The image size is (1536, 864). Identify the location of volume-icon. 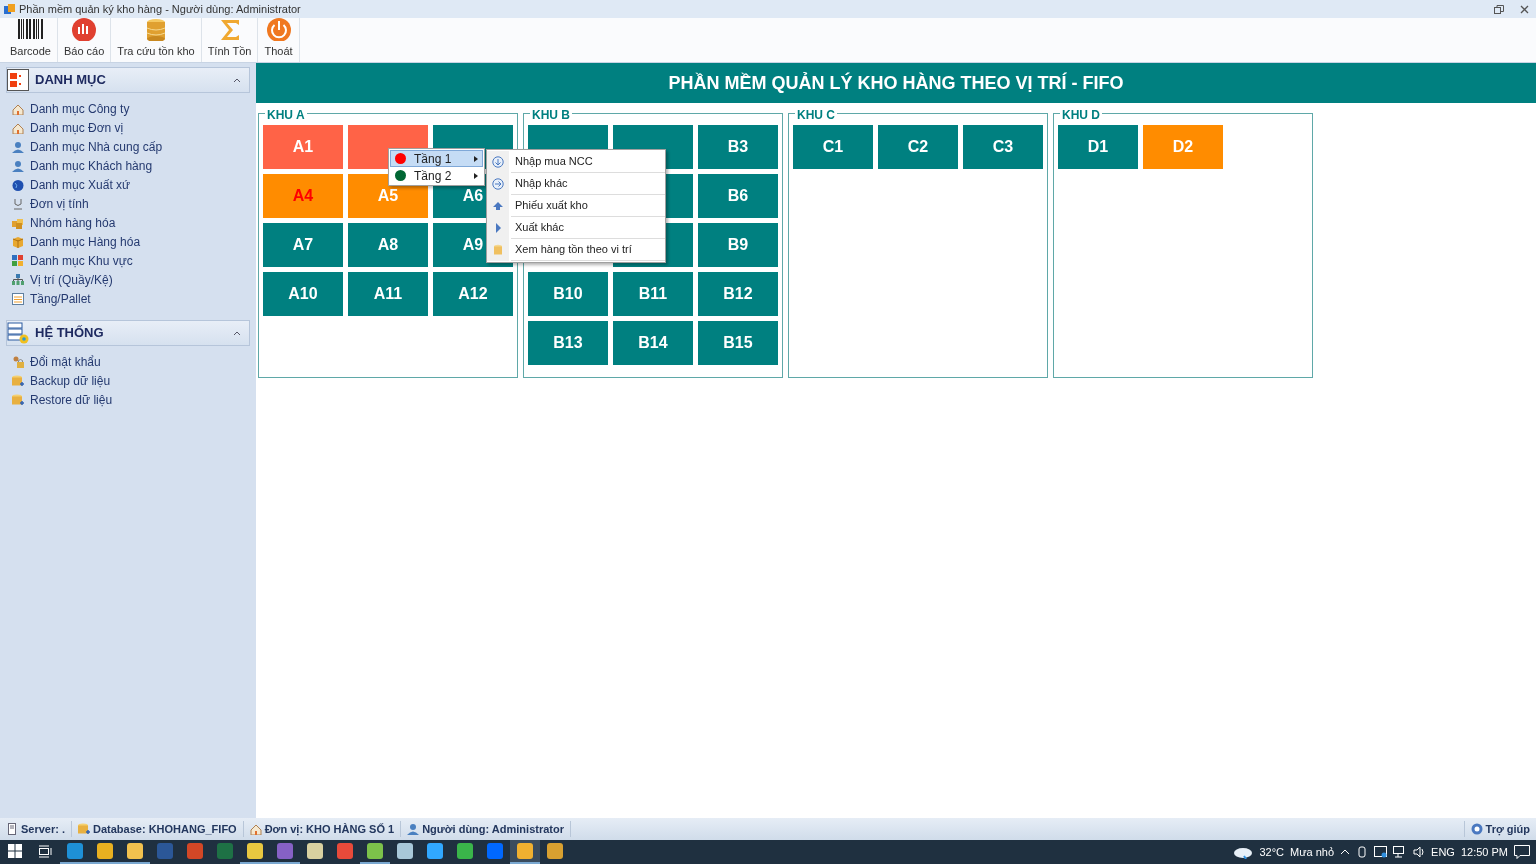
(1419, 852).